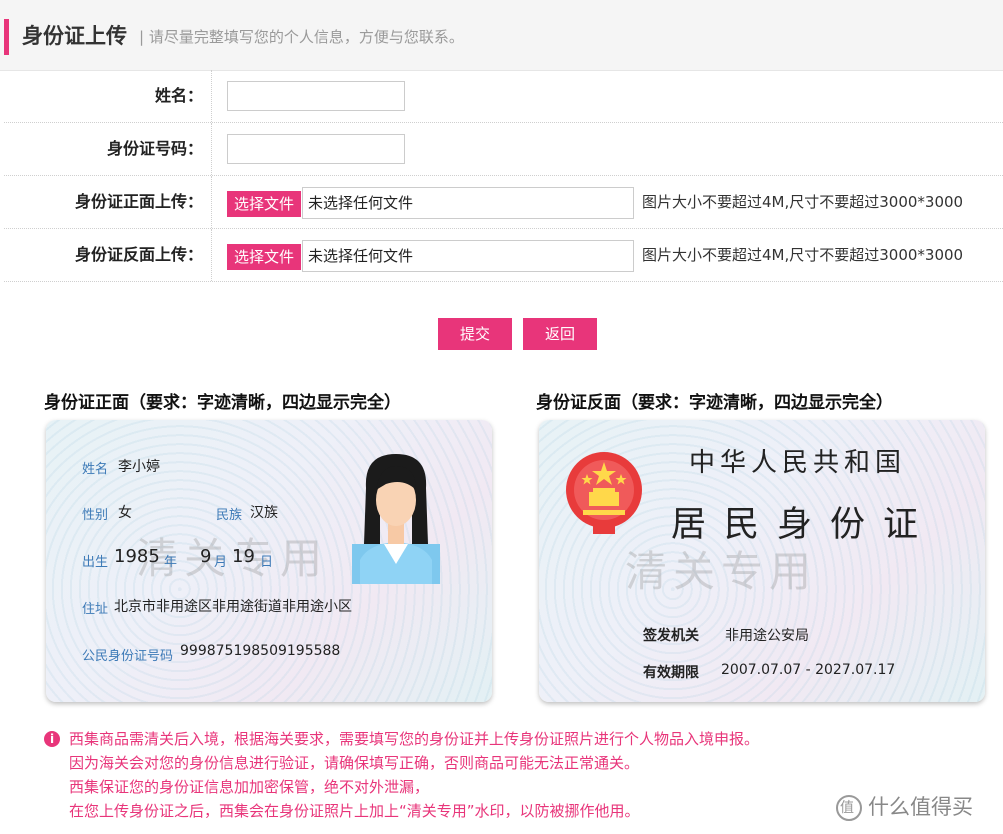  I want to click on front-file-hint: 图片大小不要超过4M,尺寸不要超过3000*3000, so click(803, 202).